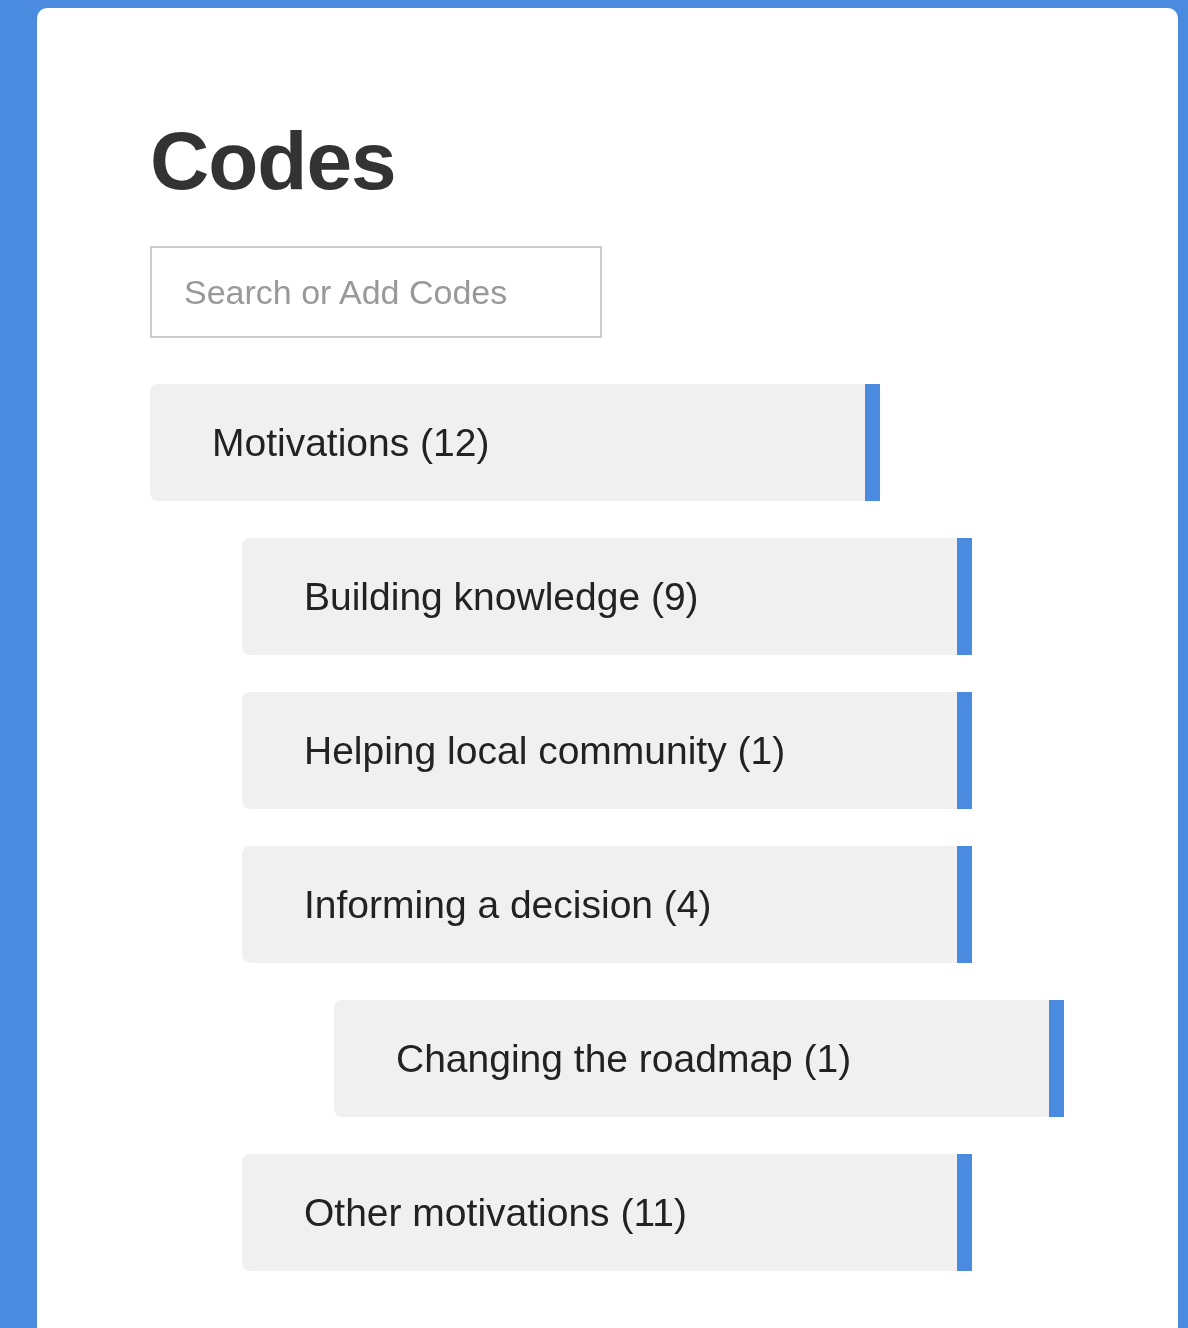  Describe the element at coordinates (607, 750) in the screenshot. I see `code-item: Helping local community (1)` at that location.